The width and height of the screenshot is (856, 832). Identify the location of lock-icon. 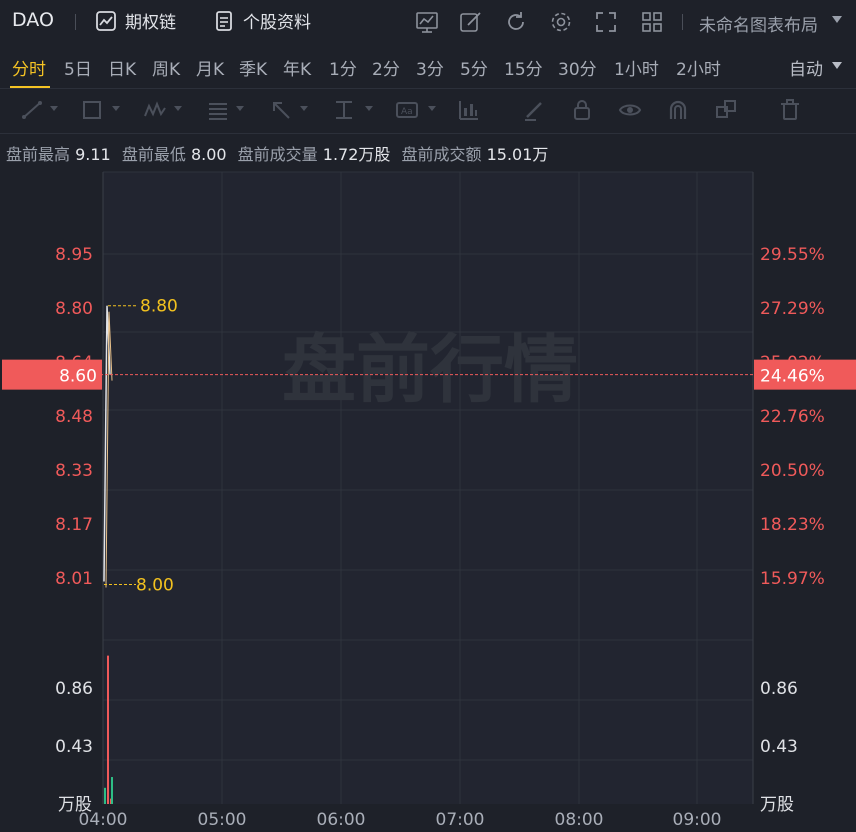
(582, 110).